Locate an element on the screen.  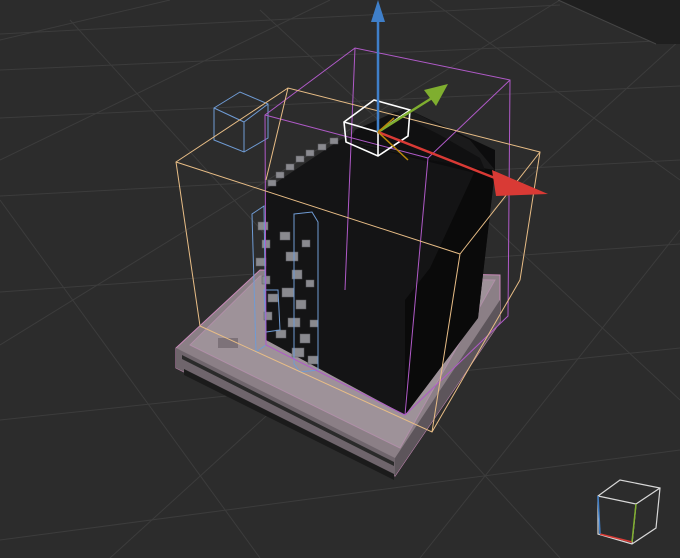
view-cube-x-edge is located at coordinates (616, 538).